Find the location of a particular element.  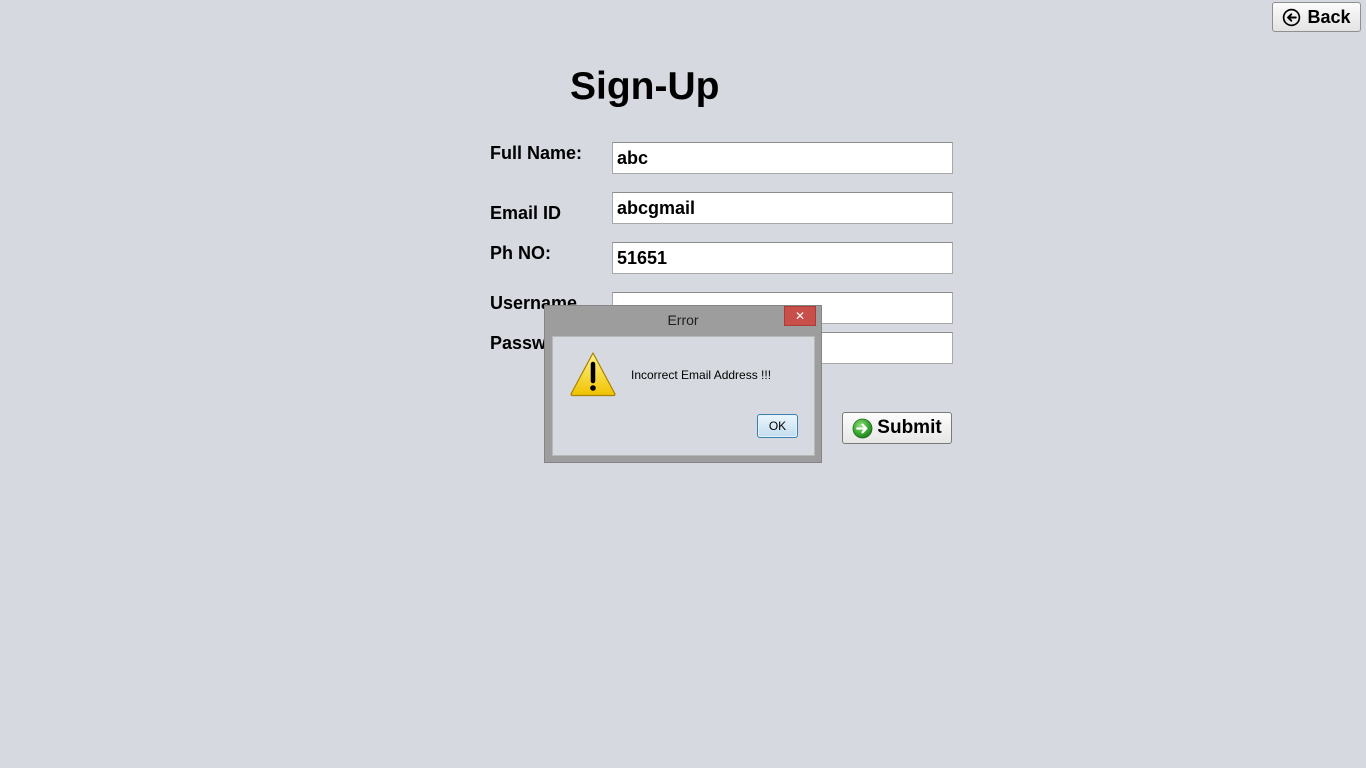

submit-button: Submit is located at coordinates (897, 428).